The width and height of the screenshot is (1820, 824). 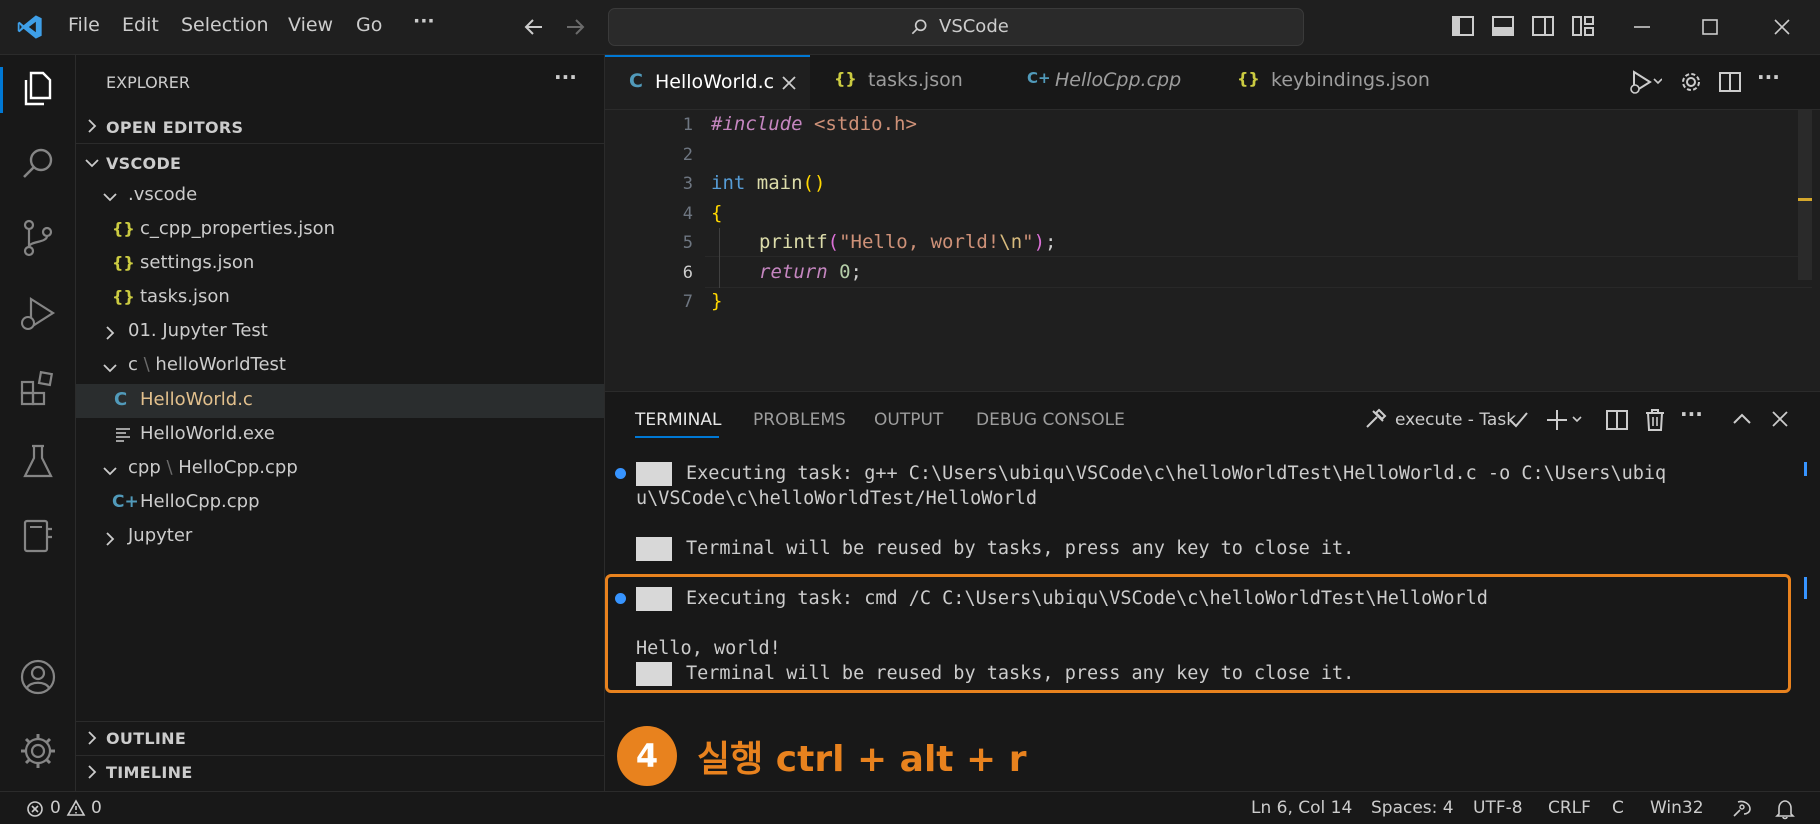 What do you see at coordinates (143, 163) in the screenshot?
I see `workspace-root: VSCODE` at bounding box center [143, 163].